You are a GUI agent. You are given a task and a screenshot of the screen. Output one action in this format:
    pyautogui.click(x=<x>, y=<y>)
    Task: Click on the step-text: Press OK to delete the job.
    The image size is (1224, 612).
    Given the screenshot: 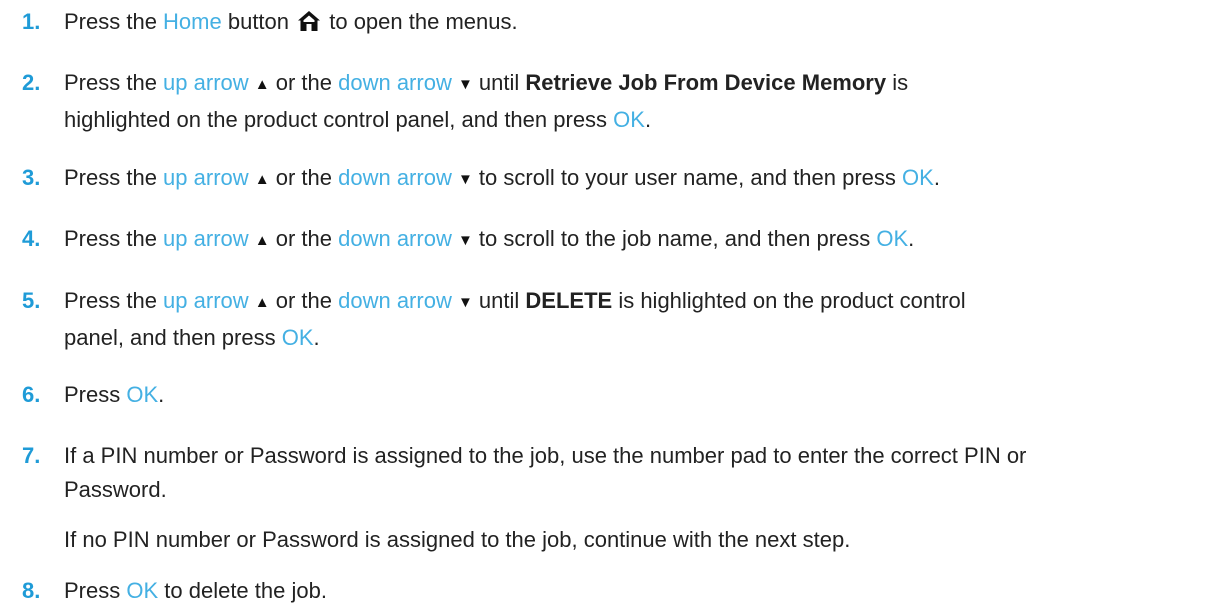 What is the action you would take?
    pyautogui.click(x=195, y=590)
    